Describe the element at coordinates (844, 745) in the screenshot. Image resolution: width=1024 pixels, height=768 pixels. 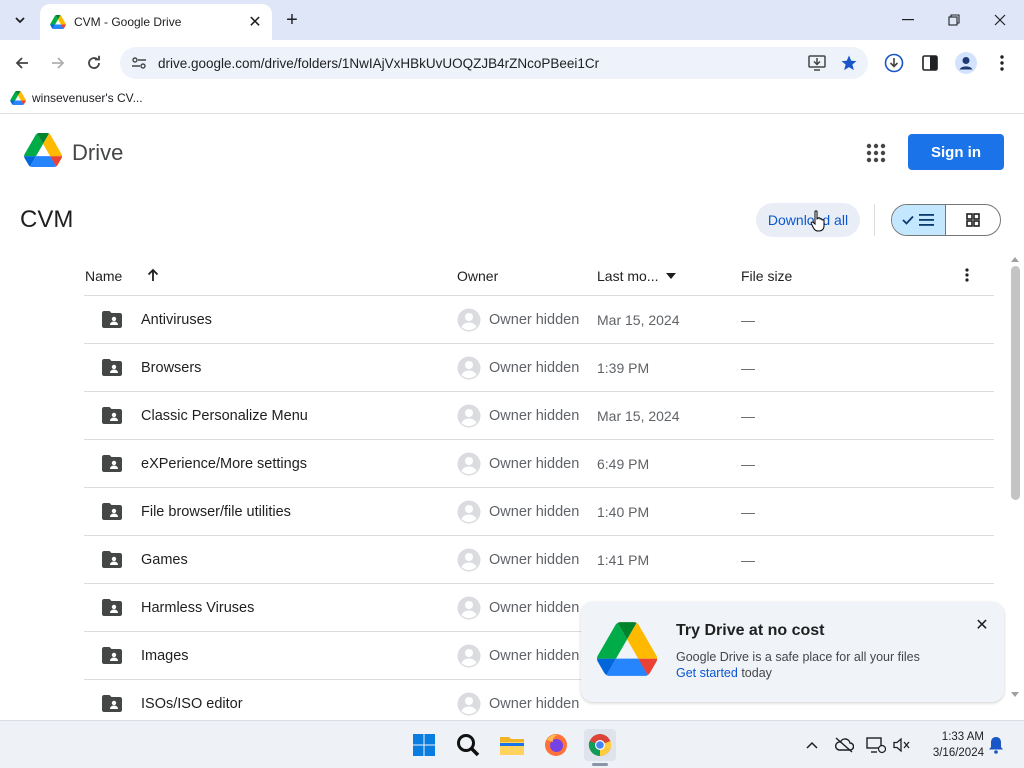
I see `onedrive-tray-button` at that location.